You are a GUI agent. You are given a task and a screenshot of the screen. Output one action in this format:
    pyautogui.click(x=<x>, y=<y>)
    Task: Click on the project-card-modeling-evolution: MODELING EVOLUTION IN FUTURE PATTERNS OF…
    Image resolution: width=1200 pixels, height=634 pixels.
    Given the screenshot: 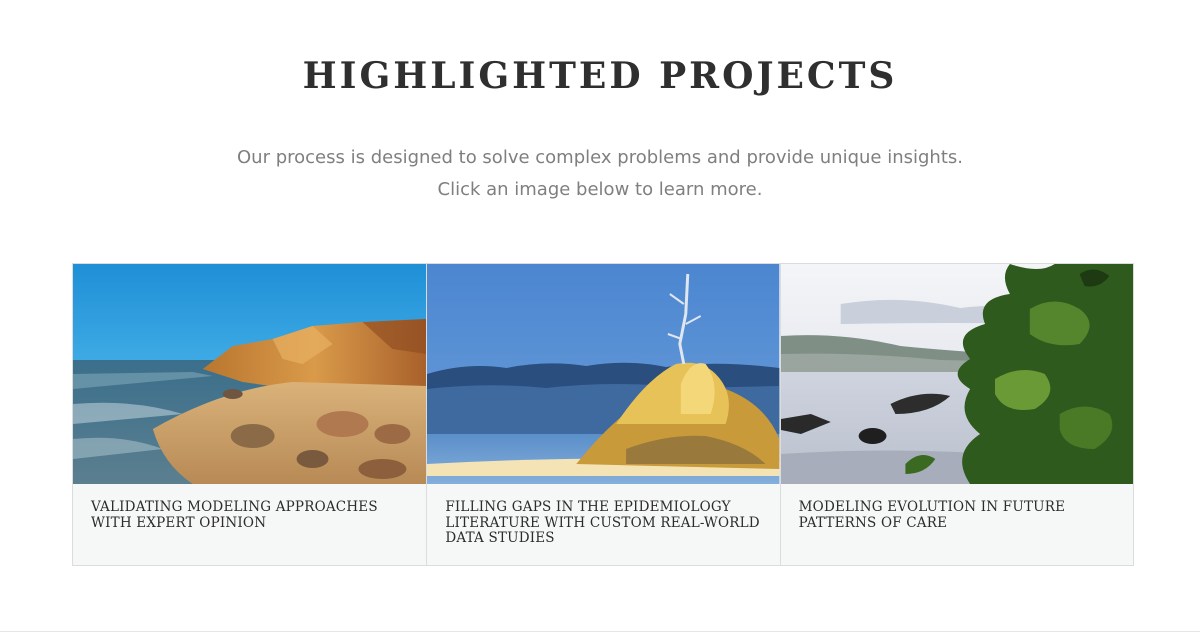 What is the action you would take?
    pyautogui.click(x=956, y=414)
    